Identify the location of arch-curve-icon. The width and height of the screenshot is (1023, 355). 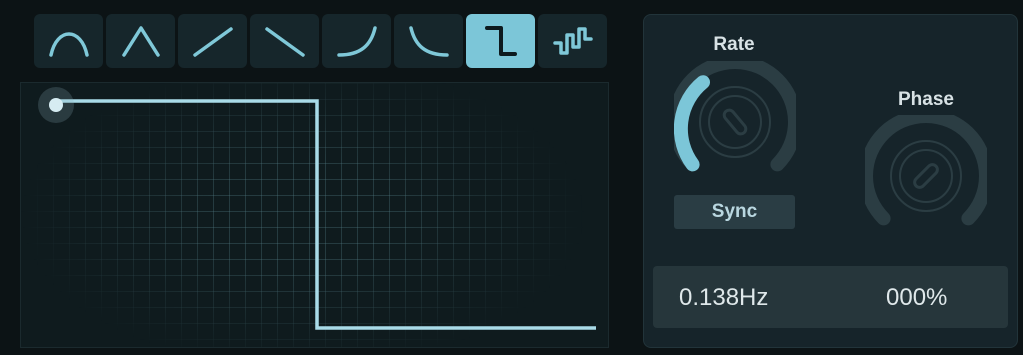
(68, 44).